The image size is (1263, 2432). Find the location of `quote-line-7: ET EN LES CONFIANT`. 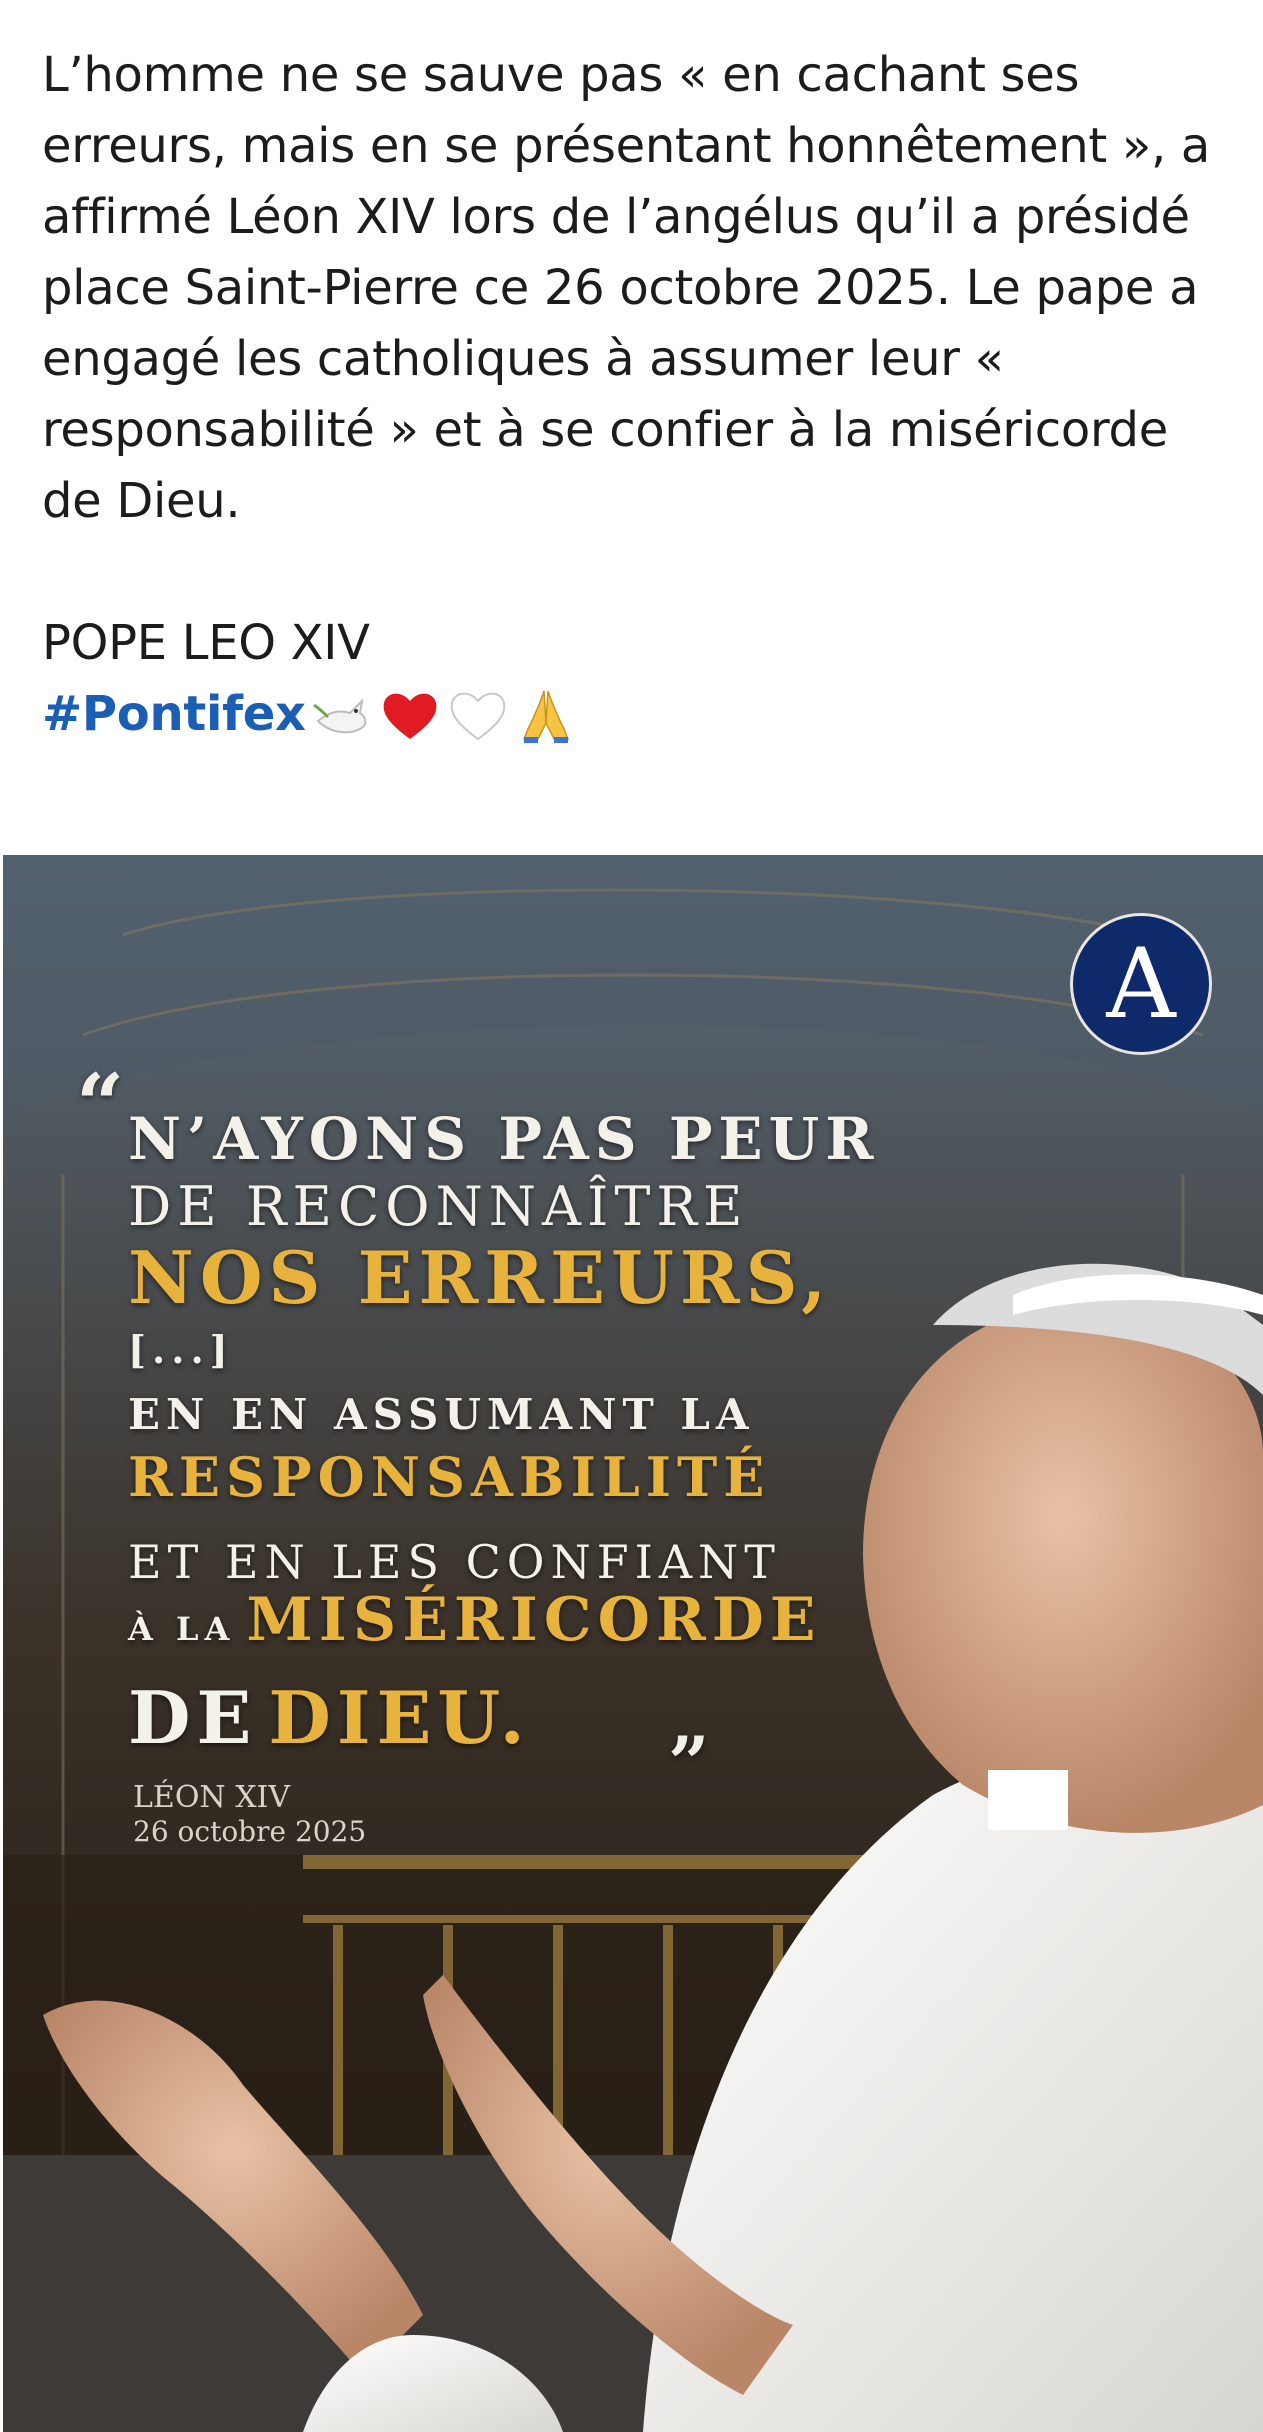

quote-line-7: ET EN LES CONFIANT is located at coordinates (454, 1562).